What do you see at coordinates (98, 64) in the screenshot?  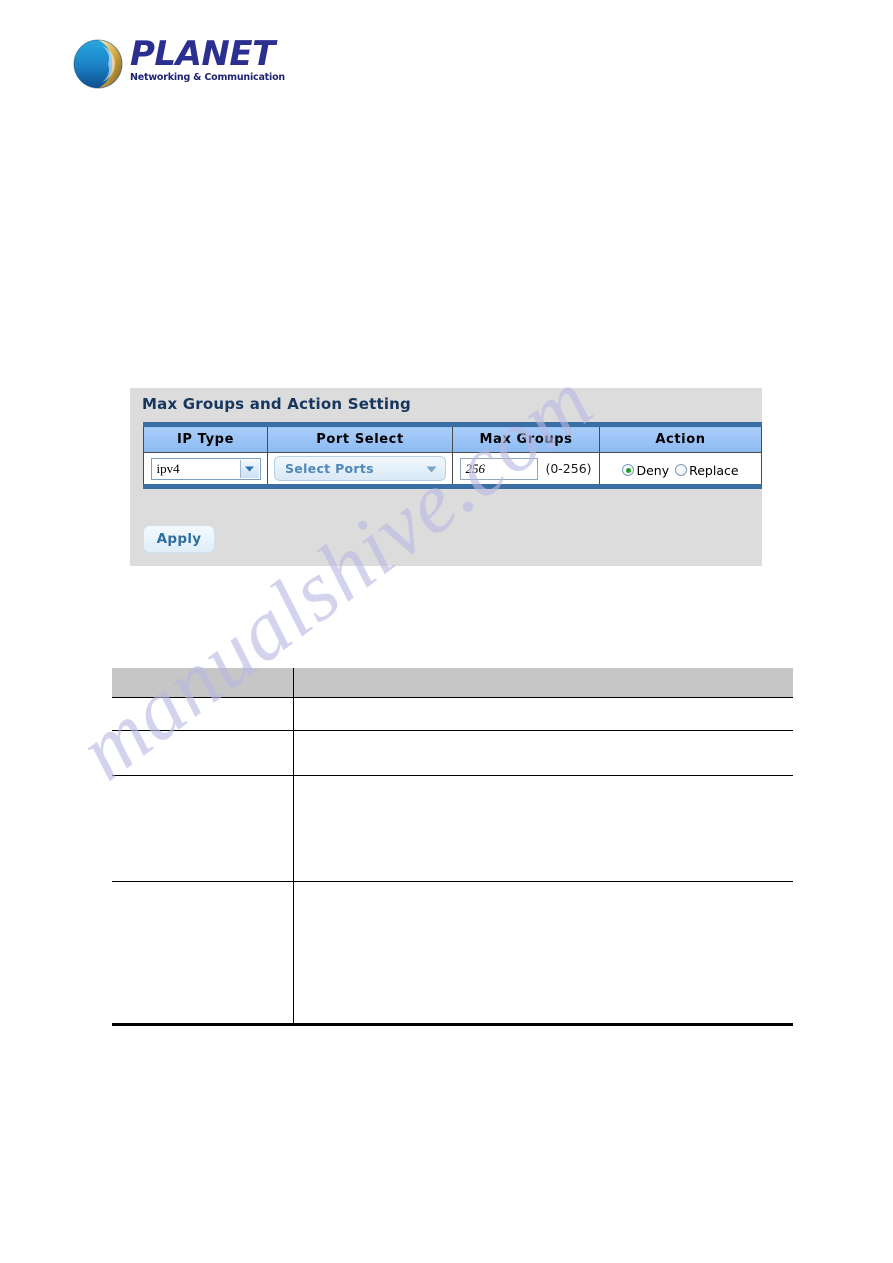 I see `planet-globe-icon` at bounding box center [98, 64].